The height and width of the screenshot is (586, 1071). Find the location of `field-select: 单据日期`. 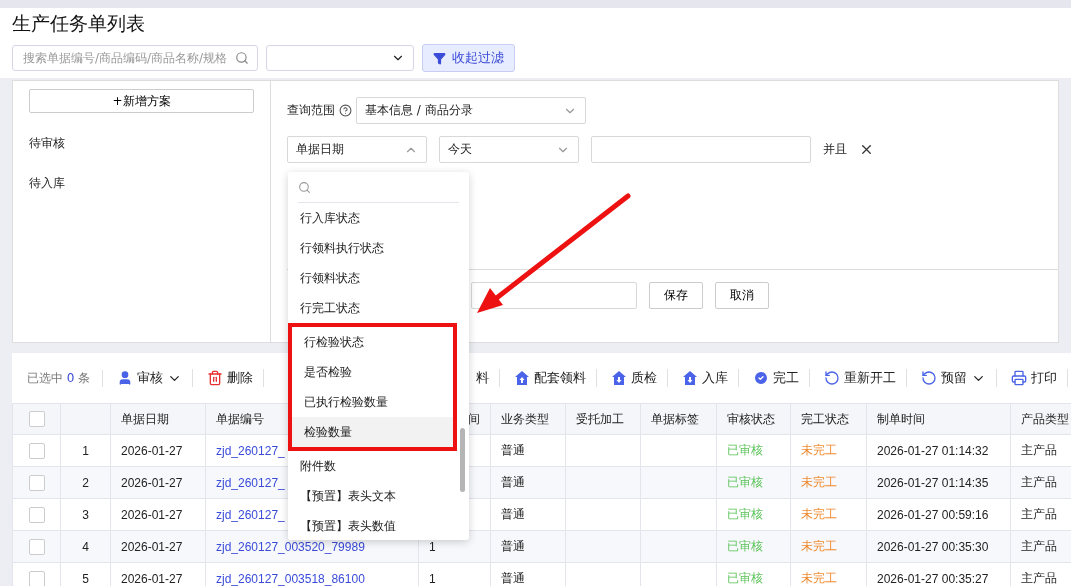

field-select: 单据日期 is located at coordinates (357, 149).